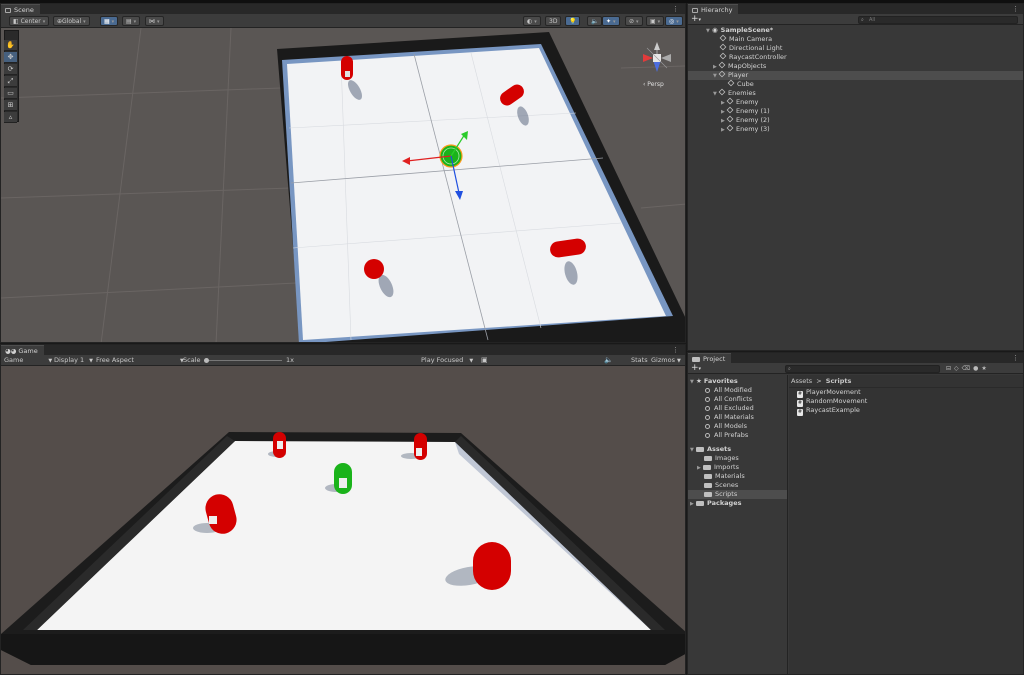 The width and height of the screenshot is (1024, 675). What do you see at coordinates (737, 449) in the screenshot?
I see `assets-header: ▼ Assets` at bounding box center [737, 449].